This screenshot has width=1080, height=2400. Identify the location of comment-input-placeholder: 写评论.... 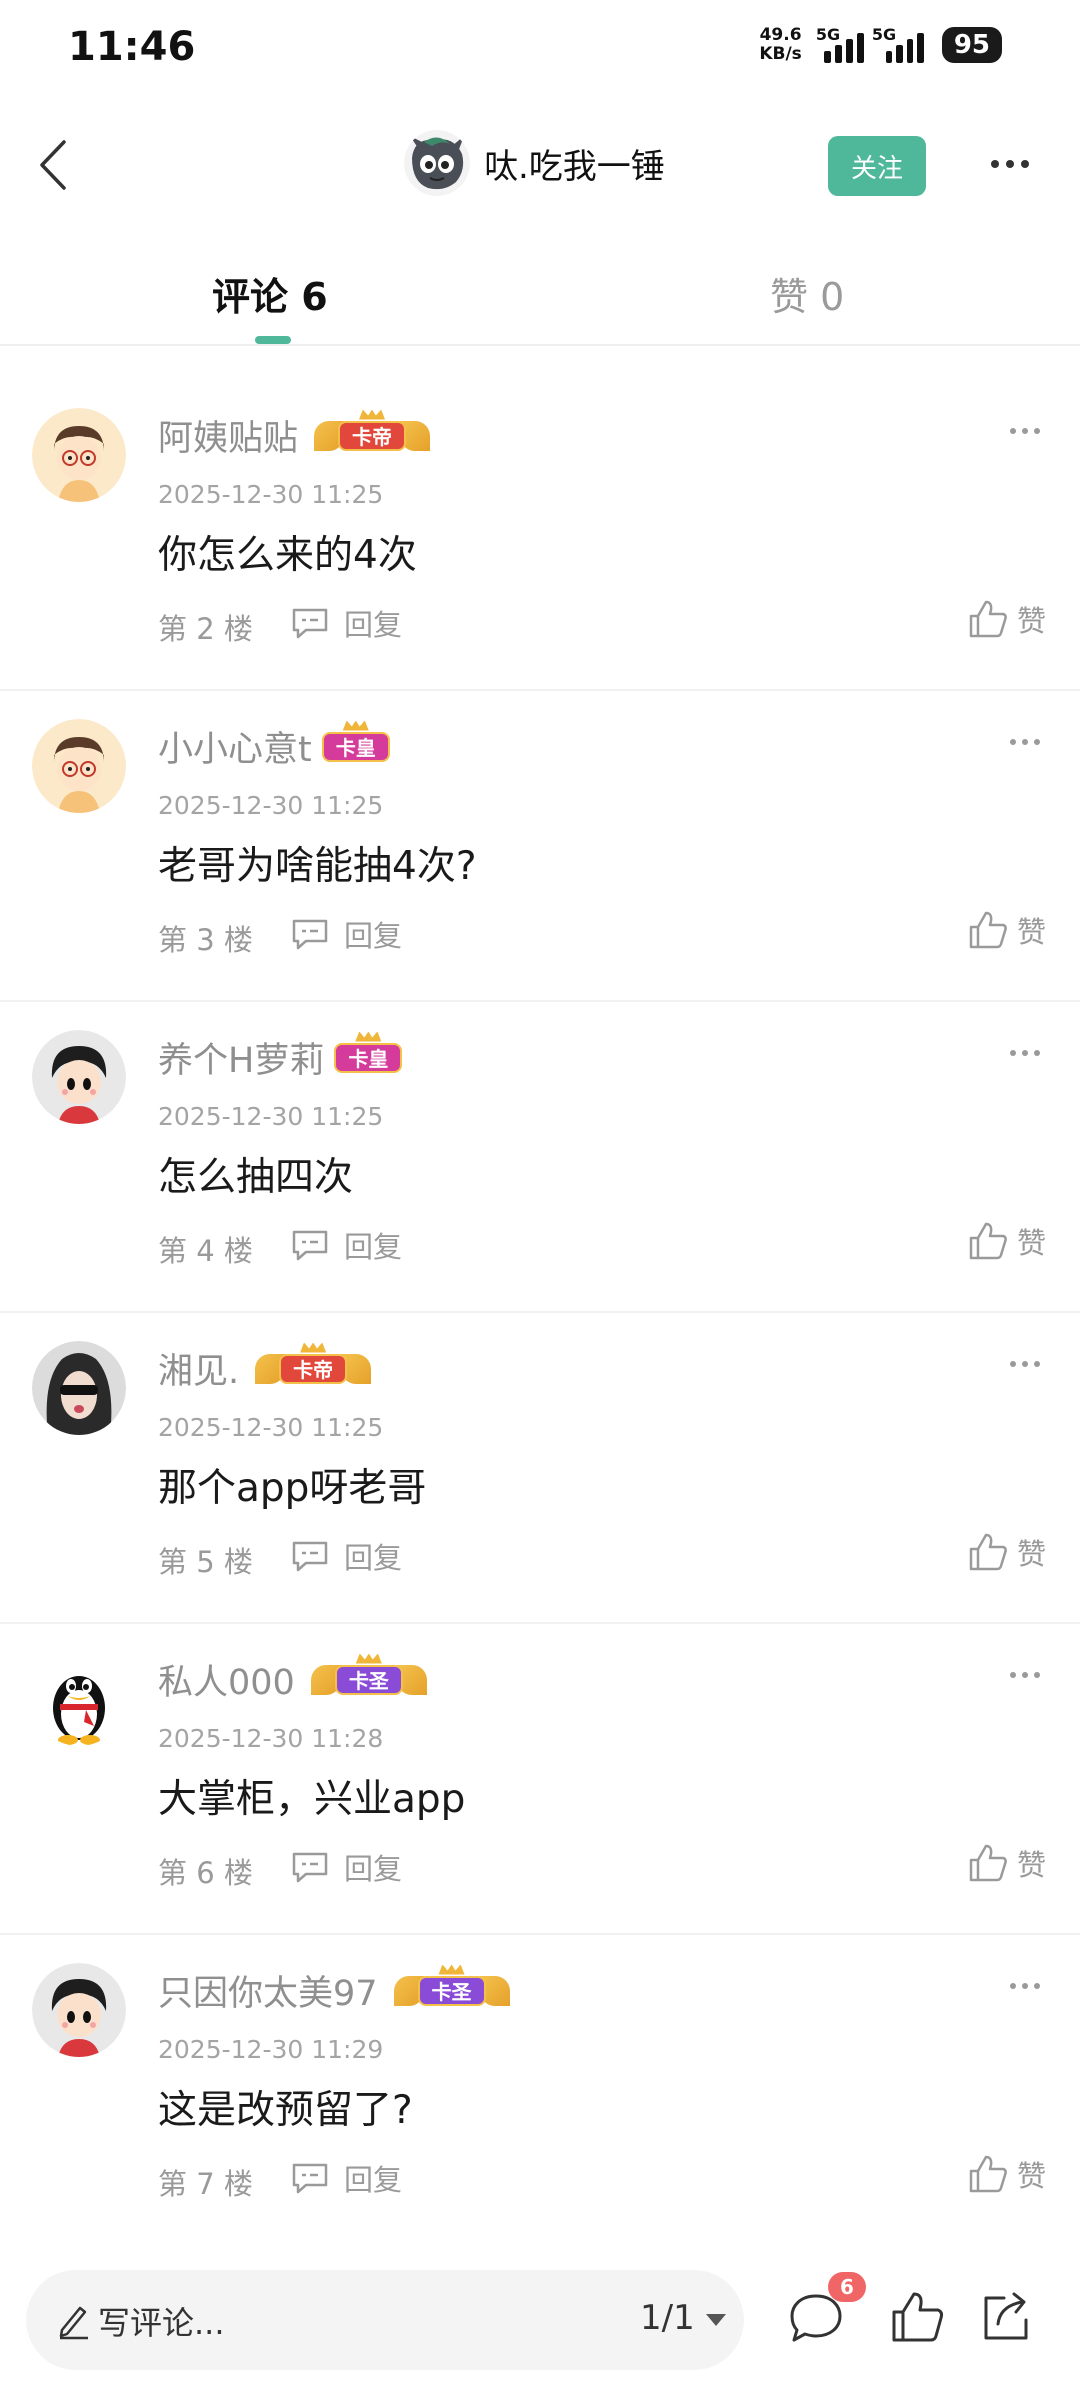
(161, 2323).